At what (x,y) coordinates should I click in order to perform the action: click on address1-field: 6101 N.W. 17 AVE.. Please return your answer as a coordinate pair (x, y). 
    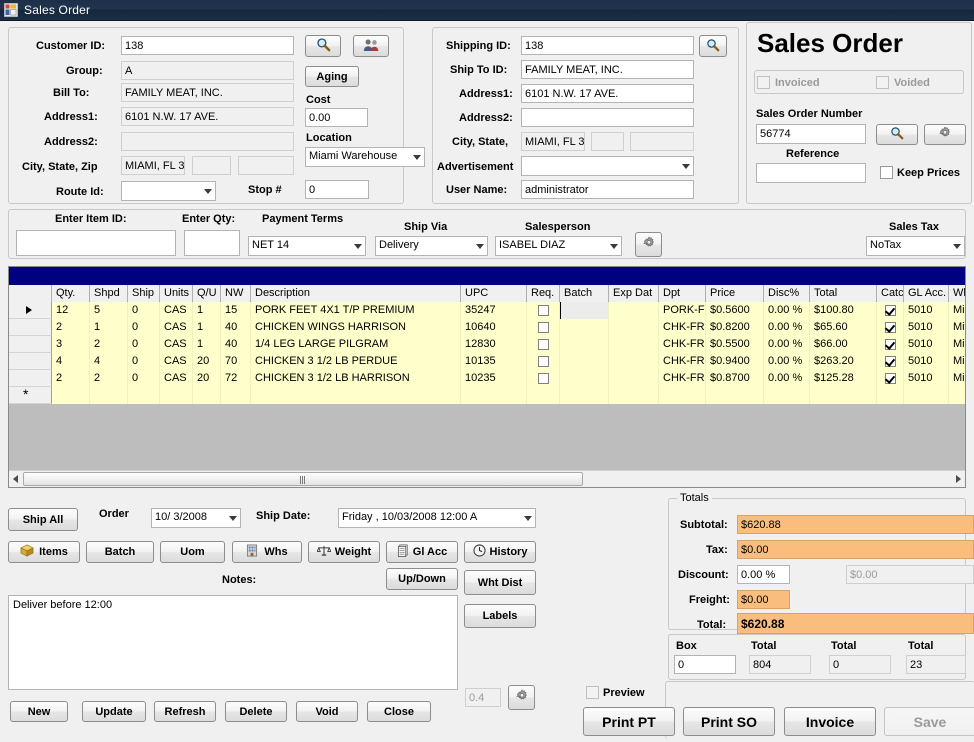
    Looking at the image, I should click on (207, 116).